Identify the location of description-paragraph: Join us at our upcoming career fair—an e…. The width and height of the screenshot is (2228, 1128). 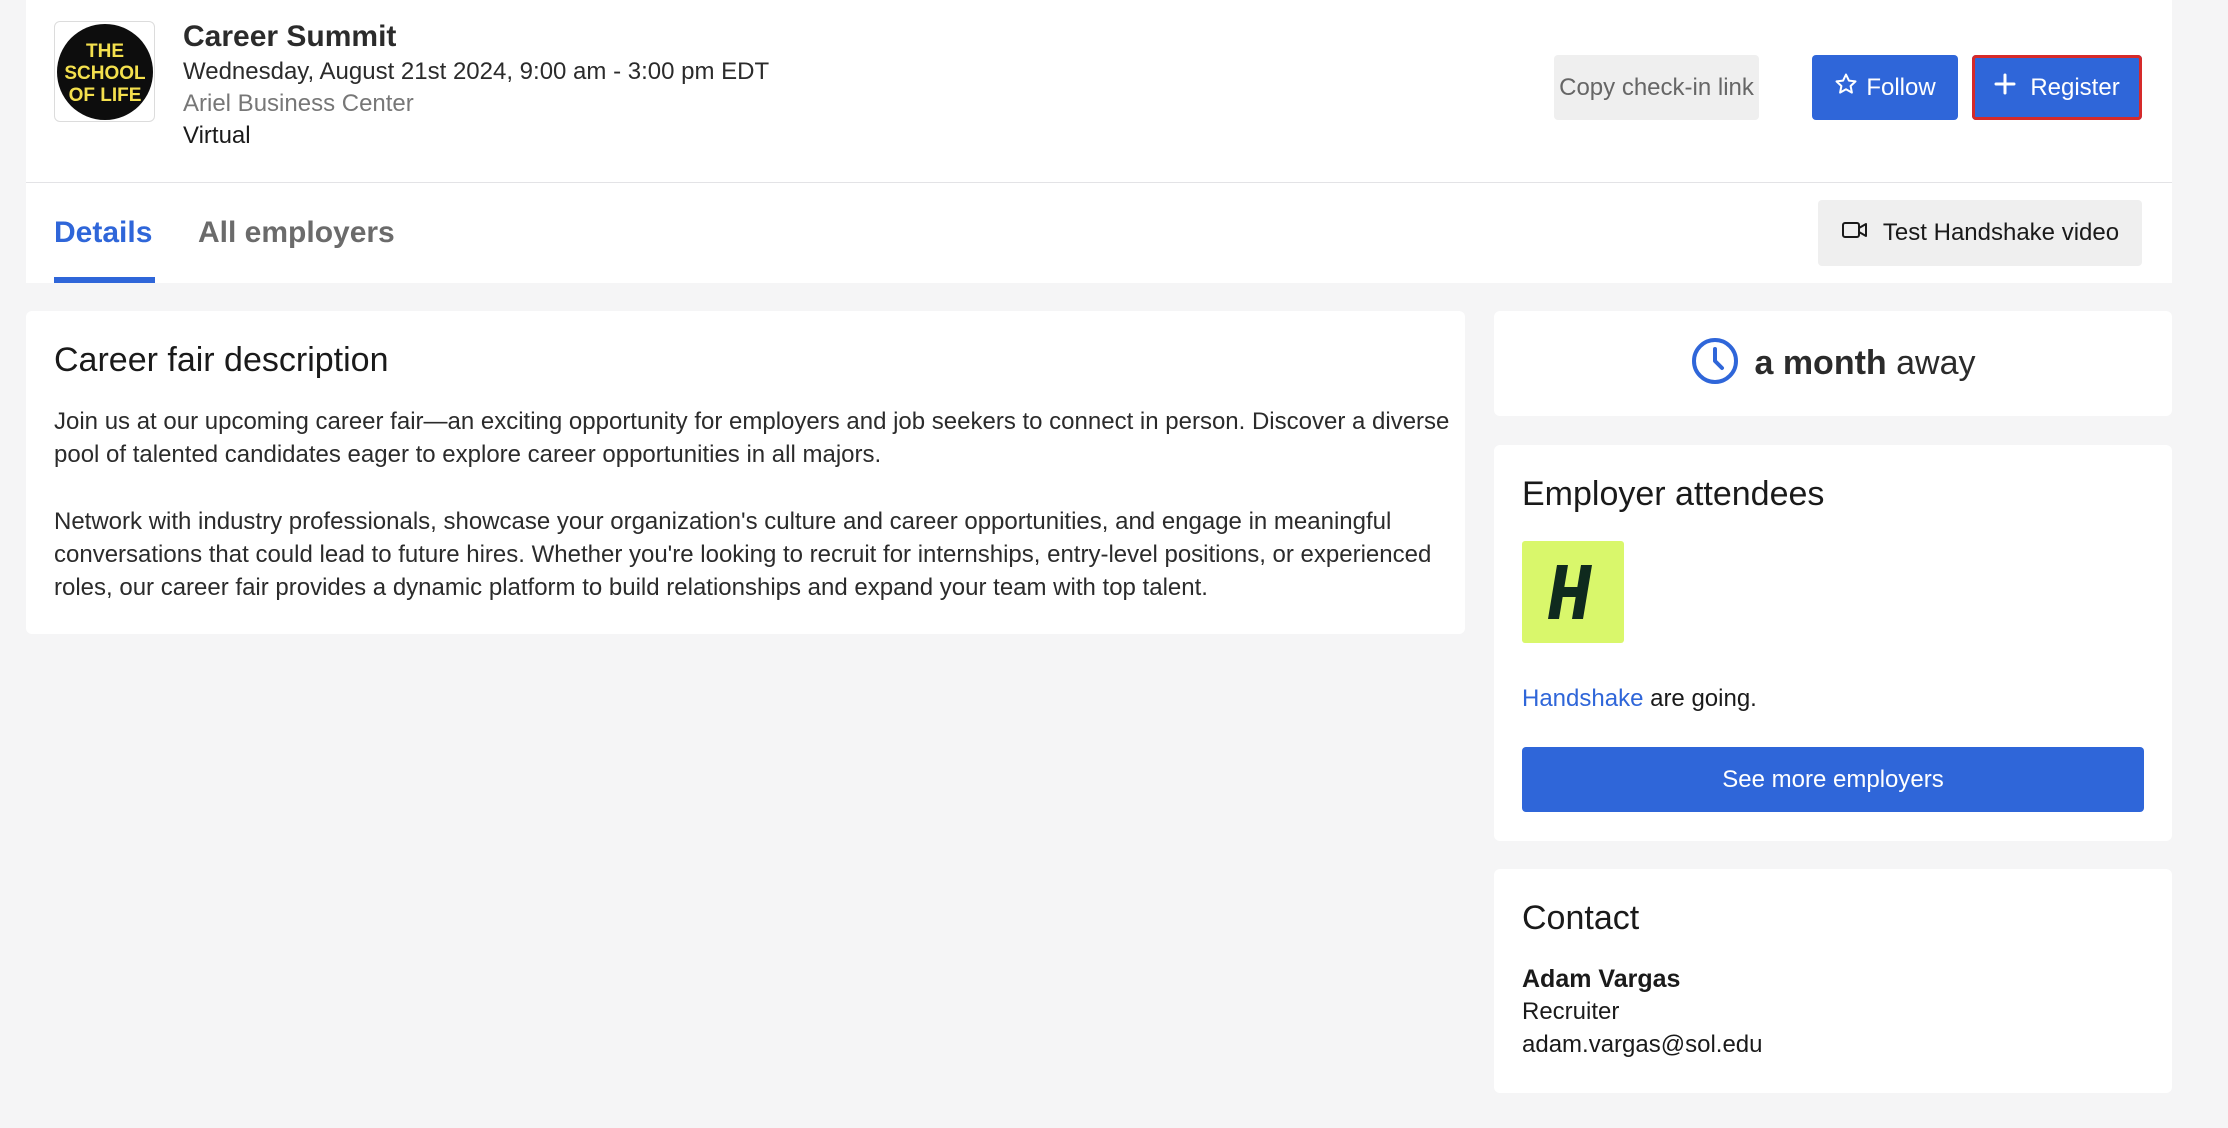
(752, 438).